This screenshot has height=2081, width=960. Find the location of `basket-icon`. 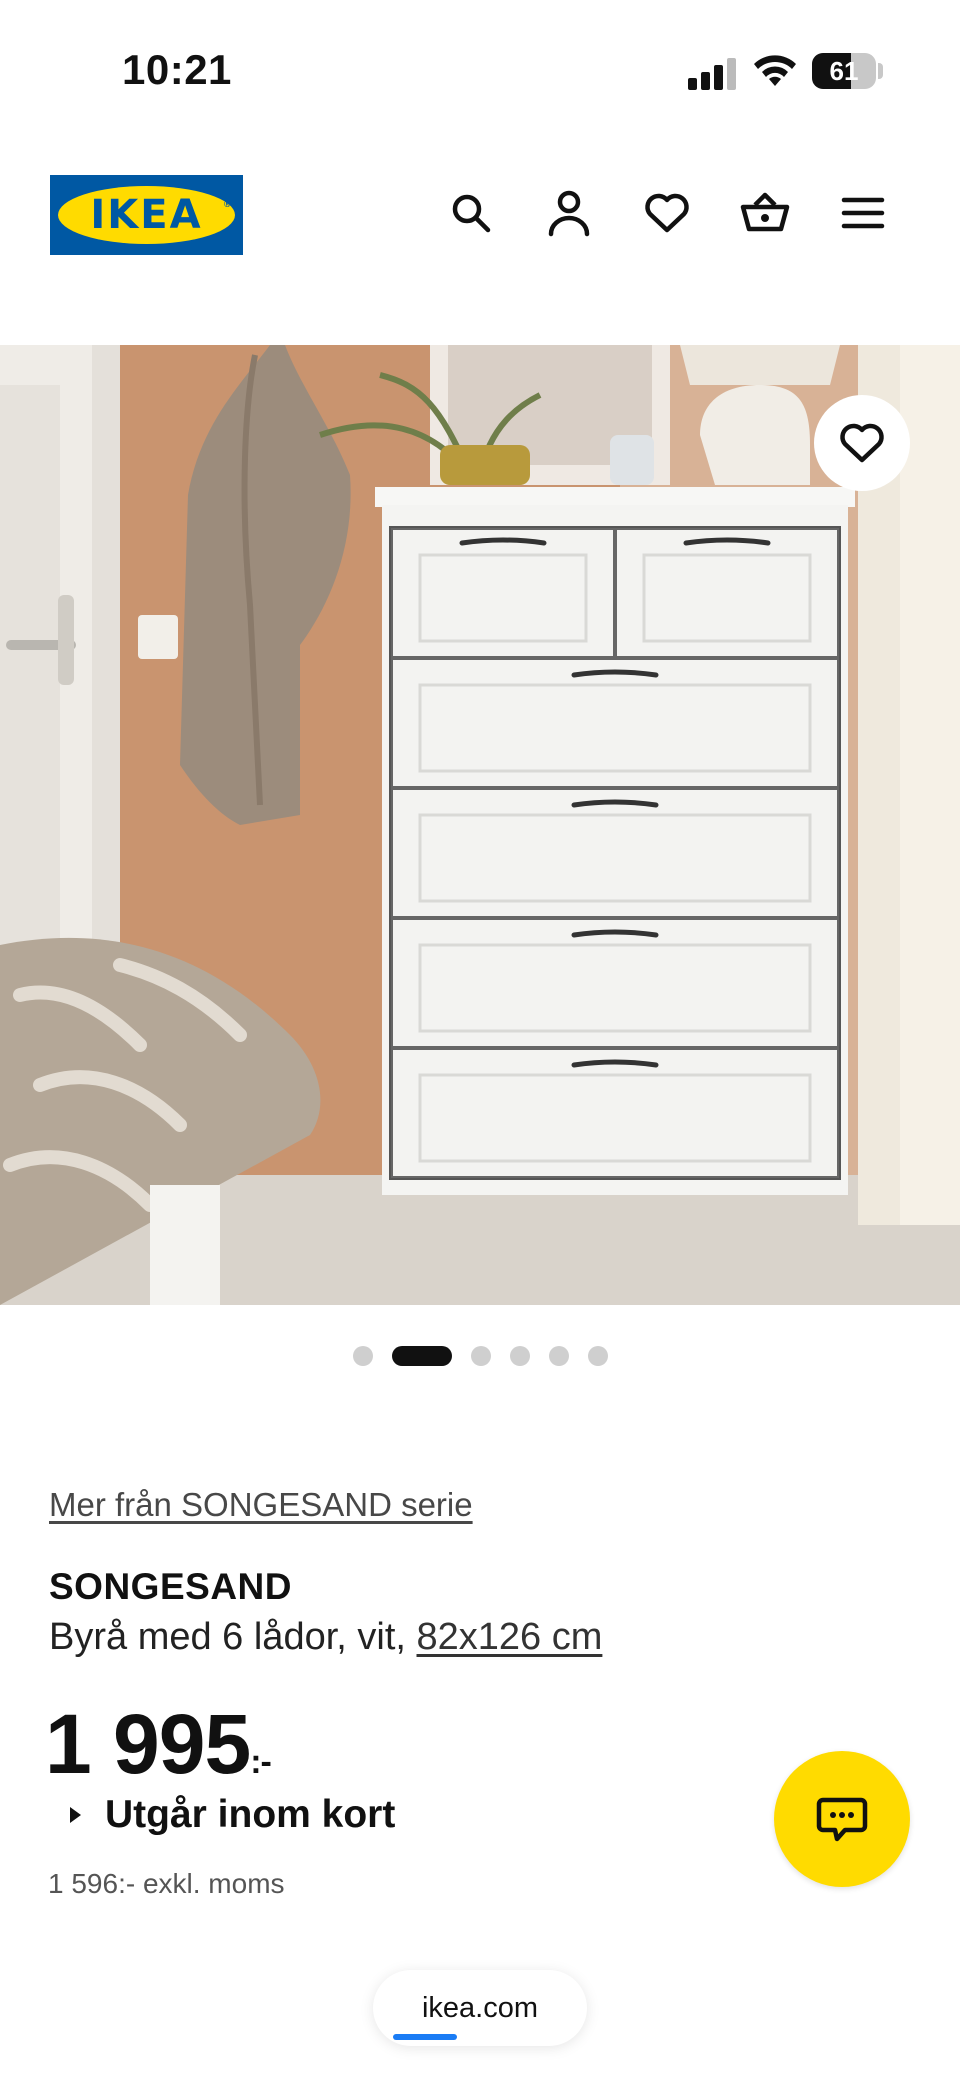

basket-icon is located at coordinates (765, 212).